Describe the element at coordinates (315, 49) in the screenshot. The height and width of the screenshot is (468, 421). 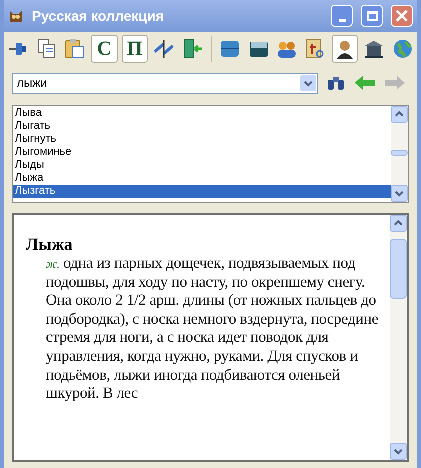
I see `scroll-icon` at that location.